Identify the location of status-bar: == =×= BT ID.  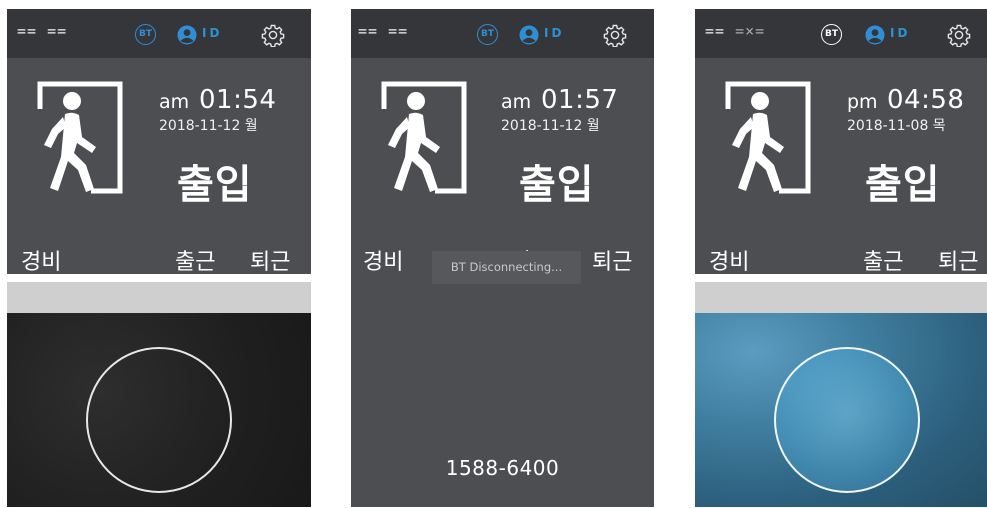
(841, 33).